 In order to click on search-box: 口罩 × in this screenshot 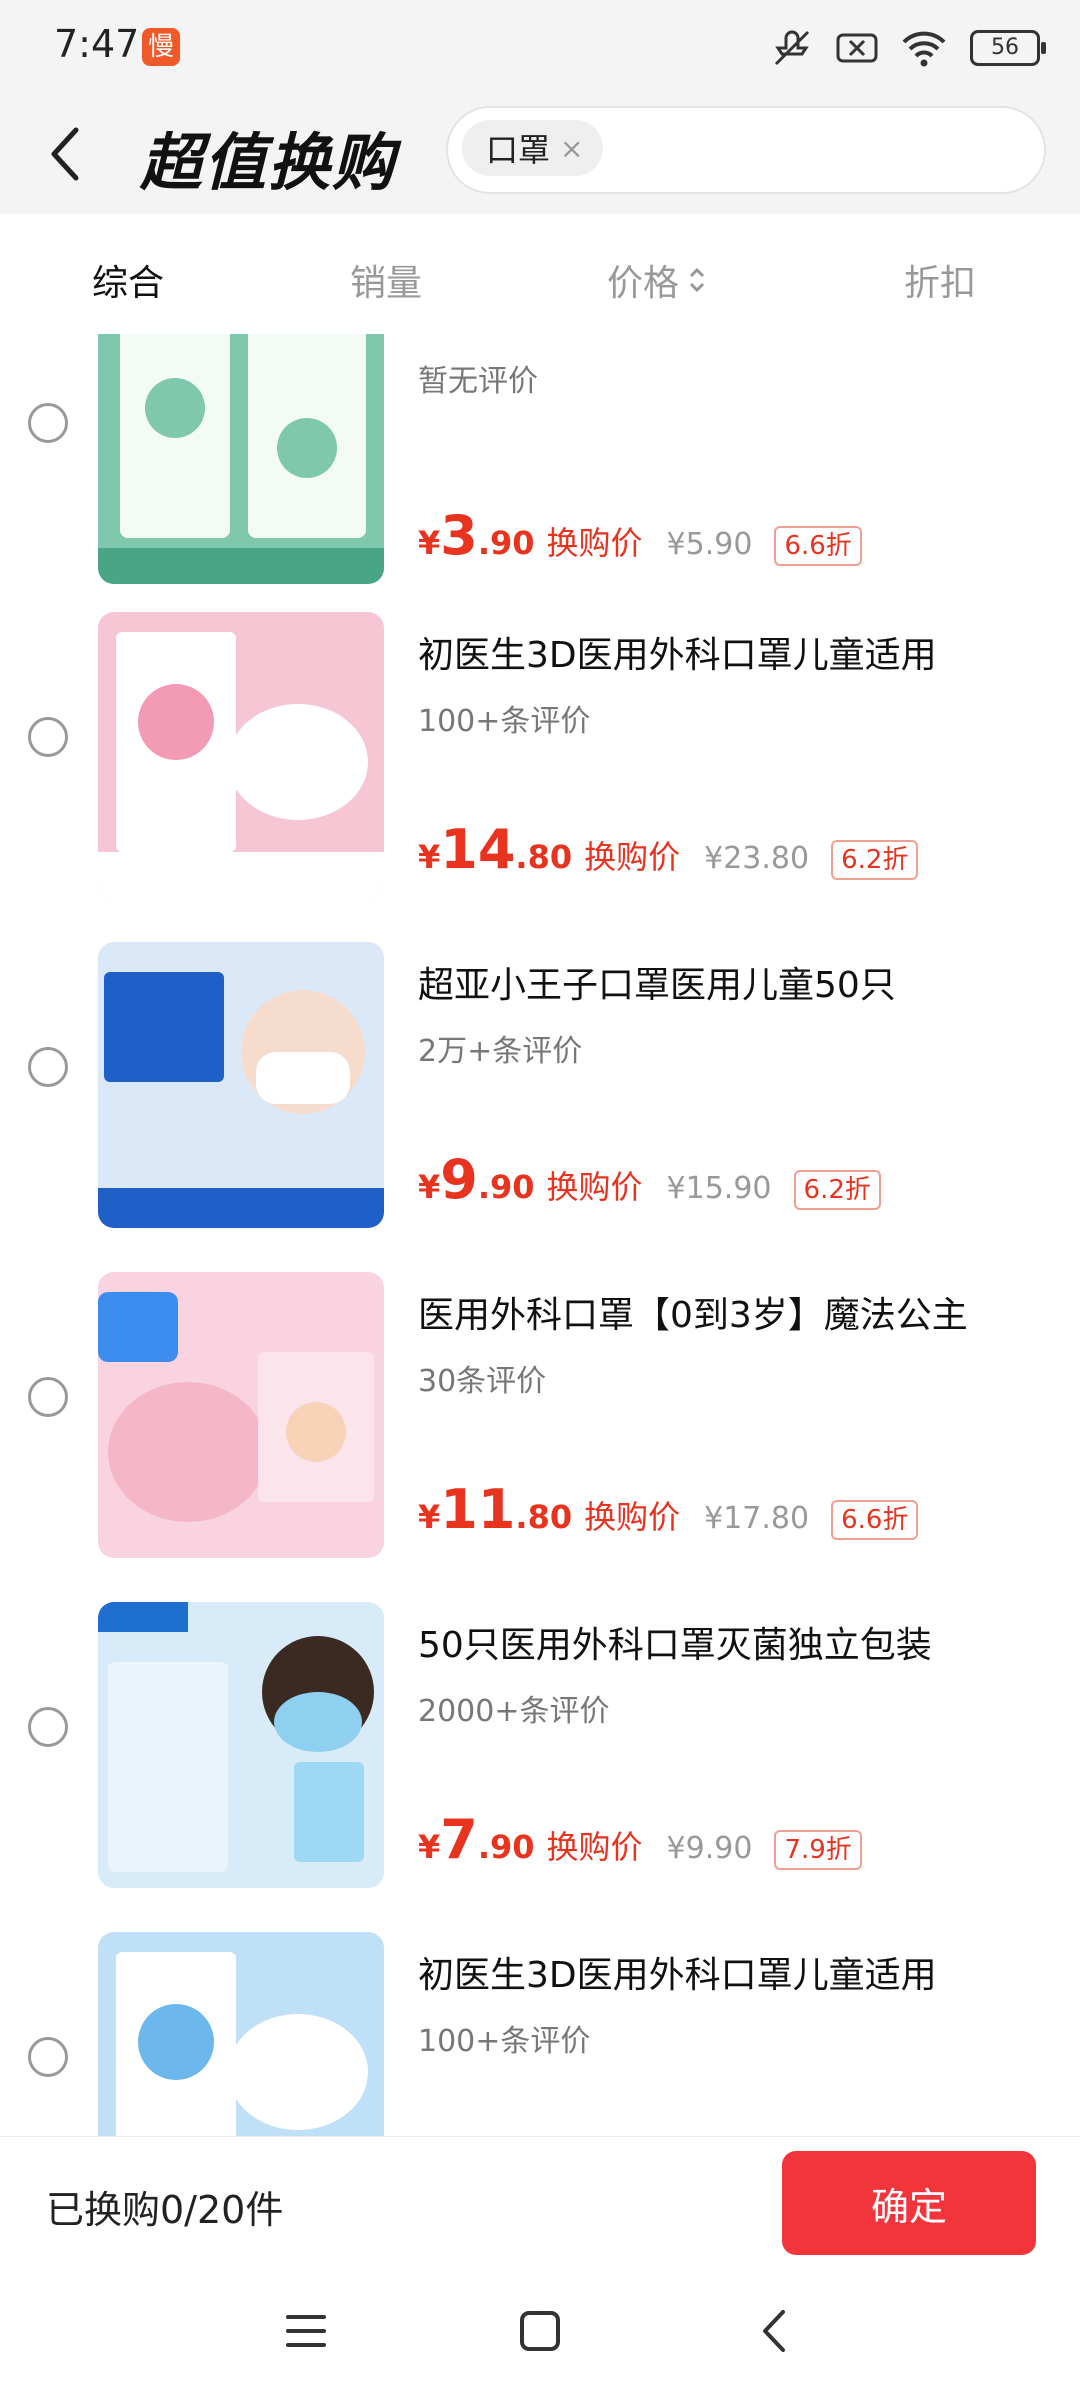, I will do `click(746, 150)`.